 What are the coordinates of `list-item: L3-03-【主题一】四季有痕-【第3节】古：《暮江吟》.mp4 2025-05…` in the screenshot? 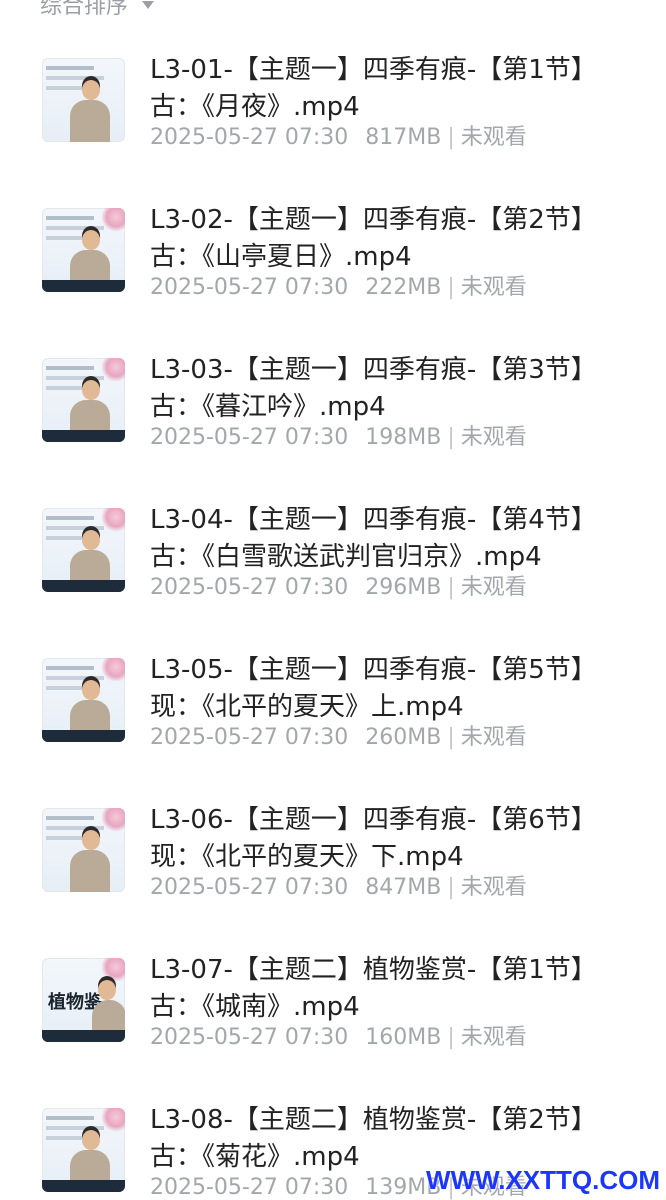 It's located at (333, 407).